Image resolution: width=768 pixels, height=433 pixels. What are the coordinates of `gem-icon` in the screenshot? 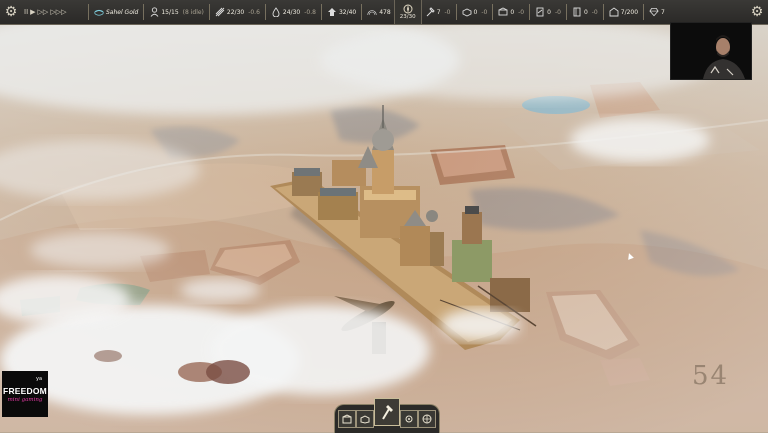 It's located at (654, 12).